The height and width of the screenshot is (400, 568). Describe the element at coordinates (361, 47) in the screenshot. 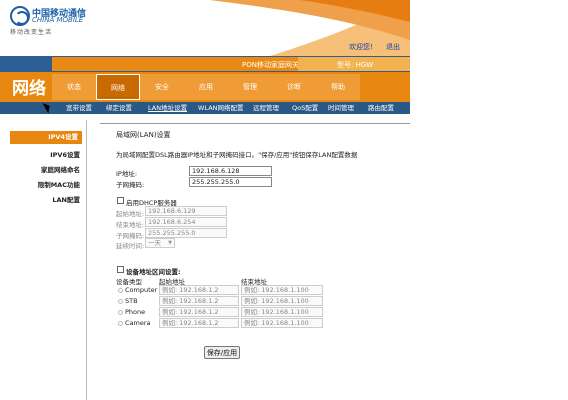

I see `welcome-text: 欢迎您!` at that location.